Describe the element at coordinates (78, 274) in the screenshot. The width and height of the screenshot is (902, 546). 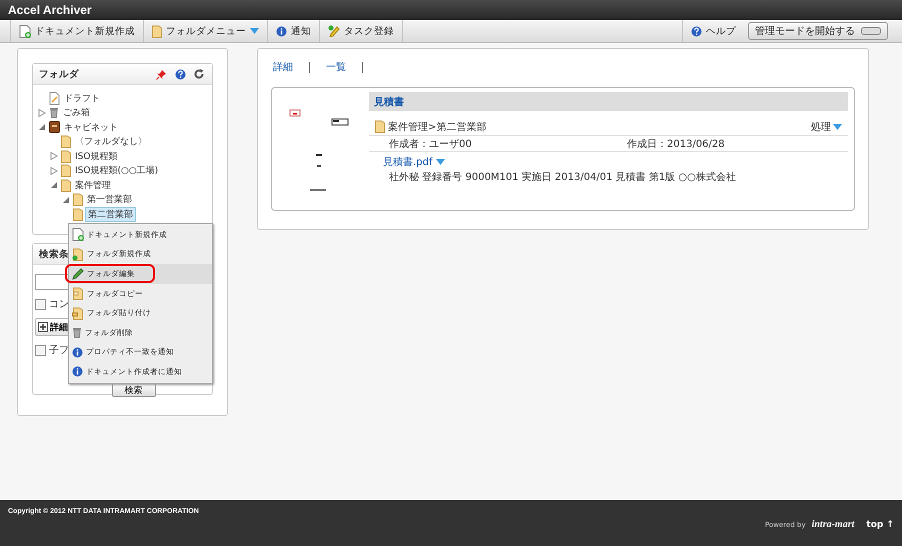
I see `pencil-icon` at that location.